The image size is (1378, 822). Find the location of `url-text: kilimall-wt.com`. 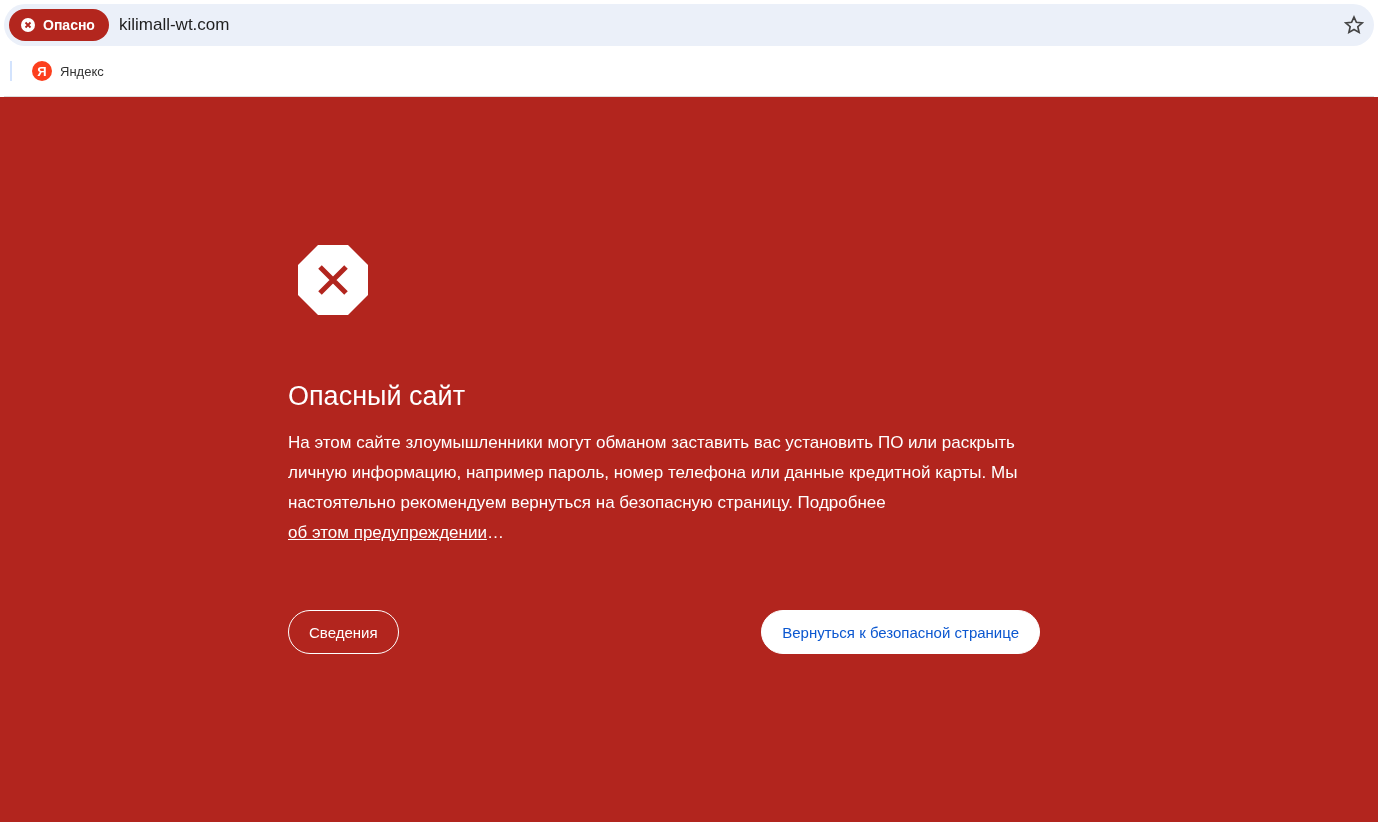

url-text: kilimall-wt.com is located at coordinates (726, 25).